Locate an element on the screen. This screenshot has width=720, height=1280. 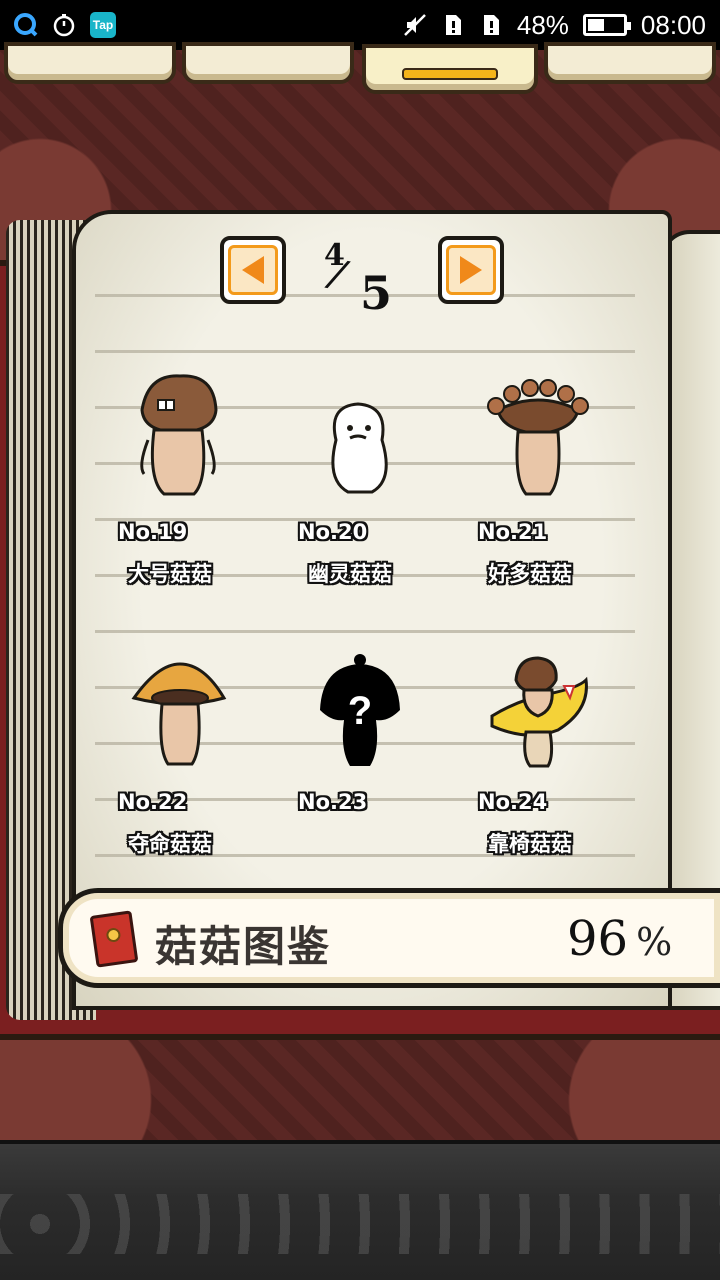
prev-page-inner is located at coordinates (253, 270).